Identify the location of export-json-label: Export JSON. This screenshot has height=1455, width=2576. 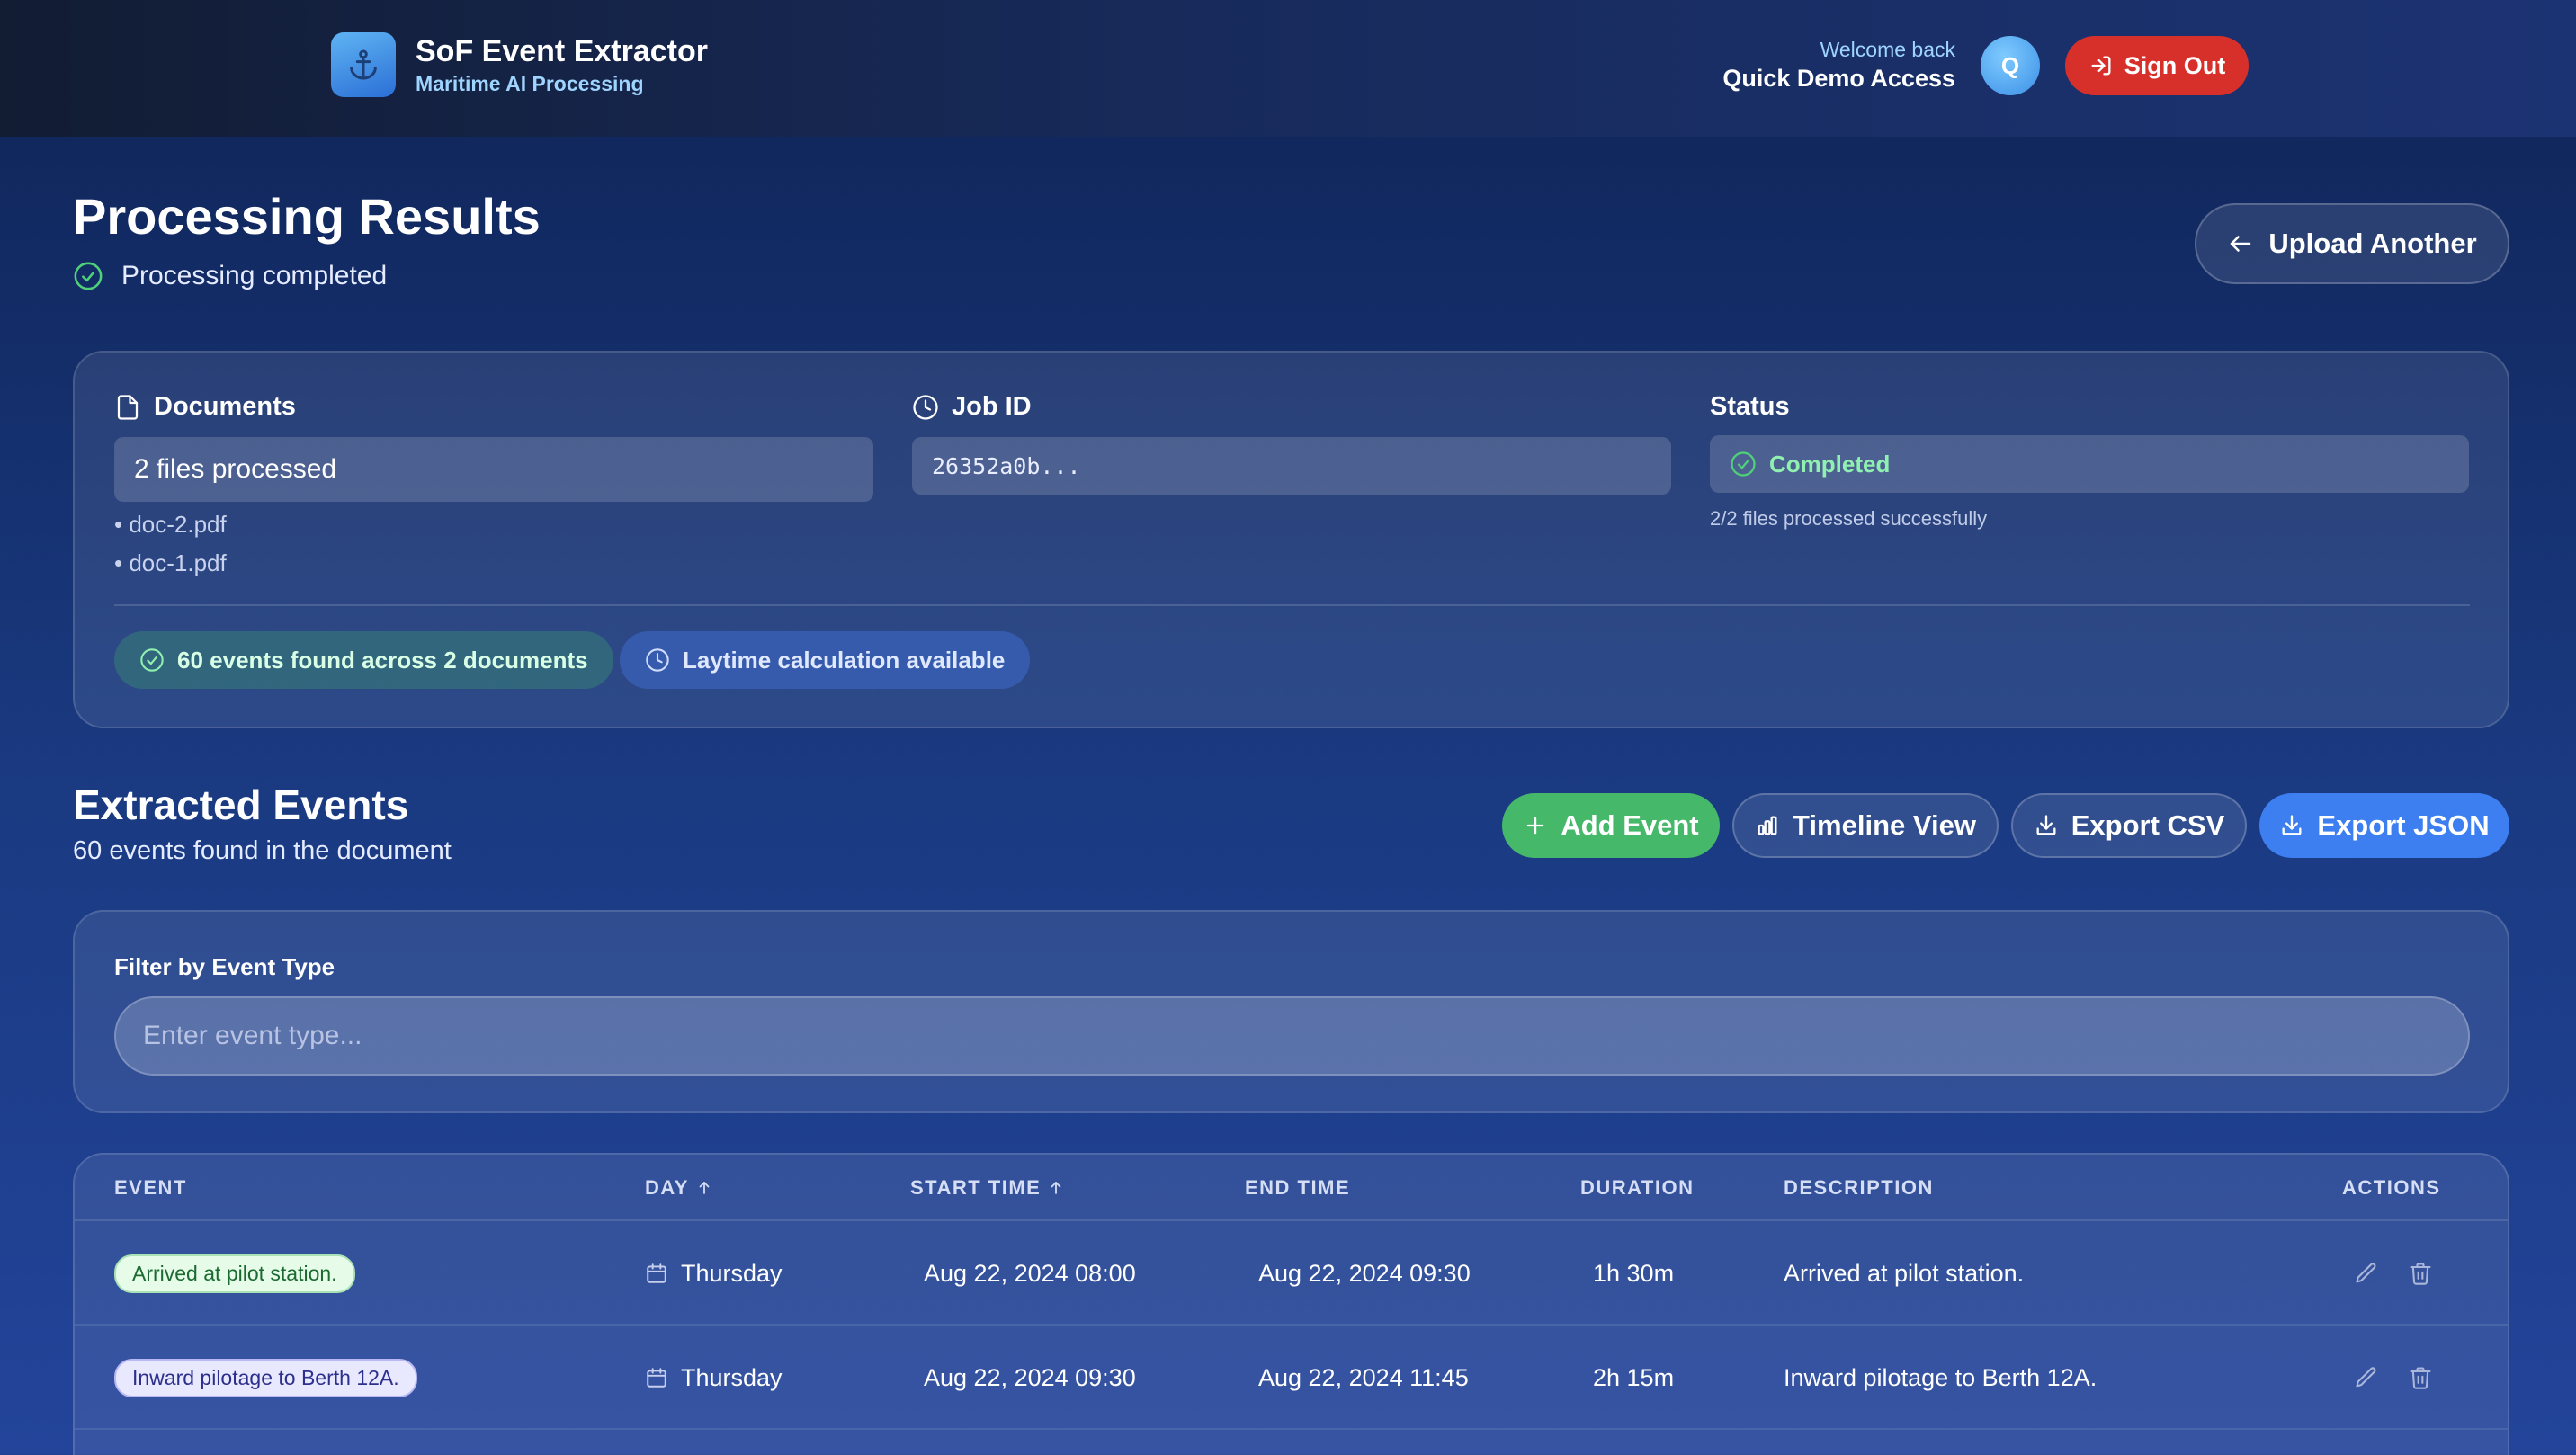
(2403, 825).